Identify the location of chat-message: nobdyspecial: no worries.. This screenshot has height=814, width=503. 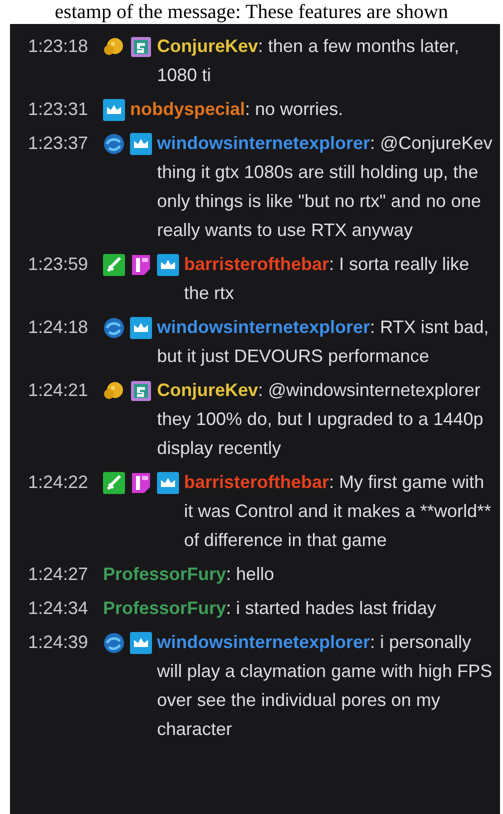
(237, 109).